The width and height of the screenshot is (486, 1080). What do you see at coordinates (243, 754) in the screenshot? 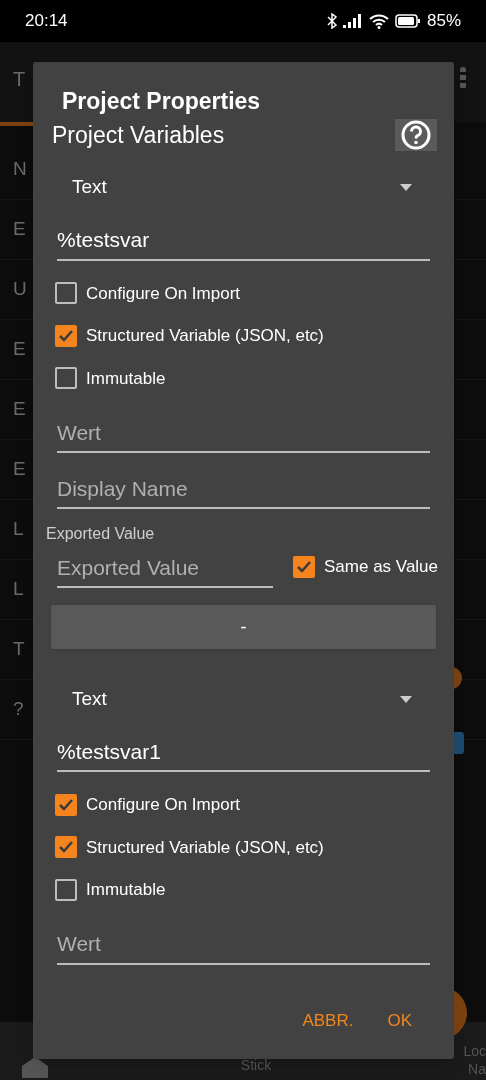
I see `variable-name-field: %testsvar1` at bounding box center [243, 754].